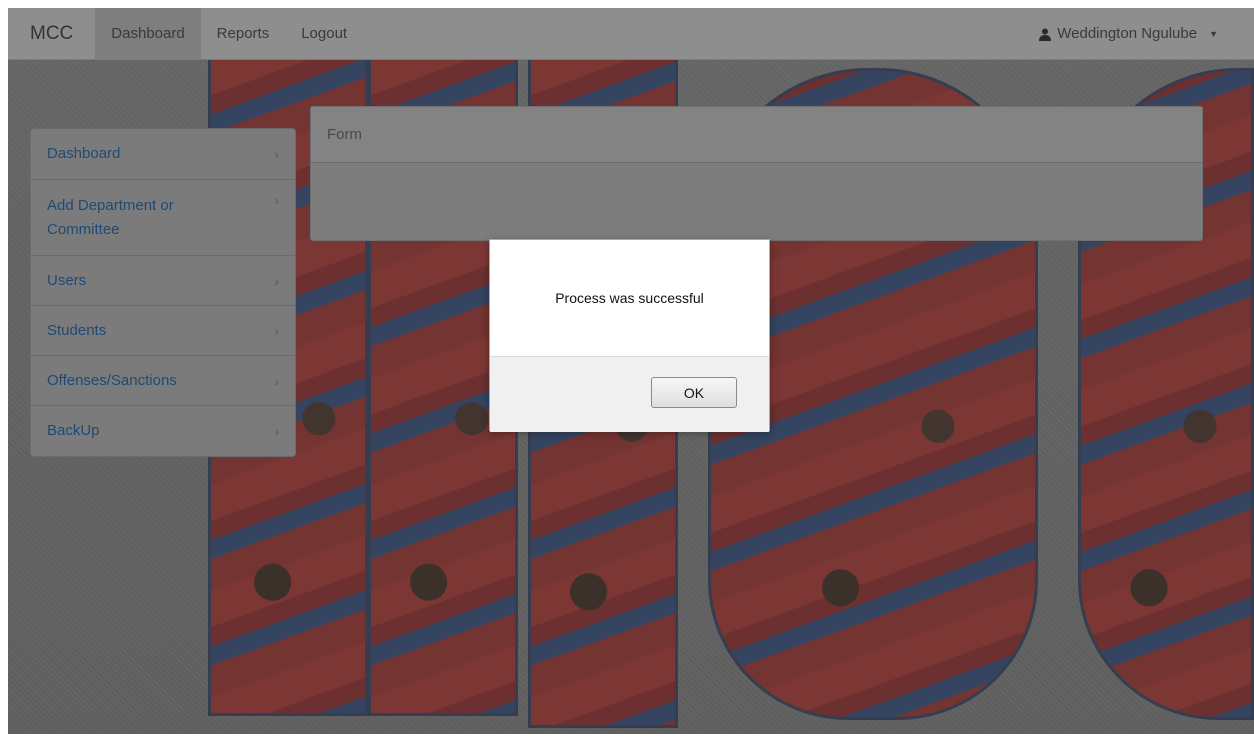 The height and width of the screenshot is (740, 1254). Describe the element at coordinates (163, 331) in the screenshot. I see `sidebar-item-students: Students ›` at that location.